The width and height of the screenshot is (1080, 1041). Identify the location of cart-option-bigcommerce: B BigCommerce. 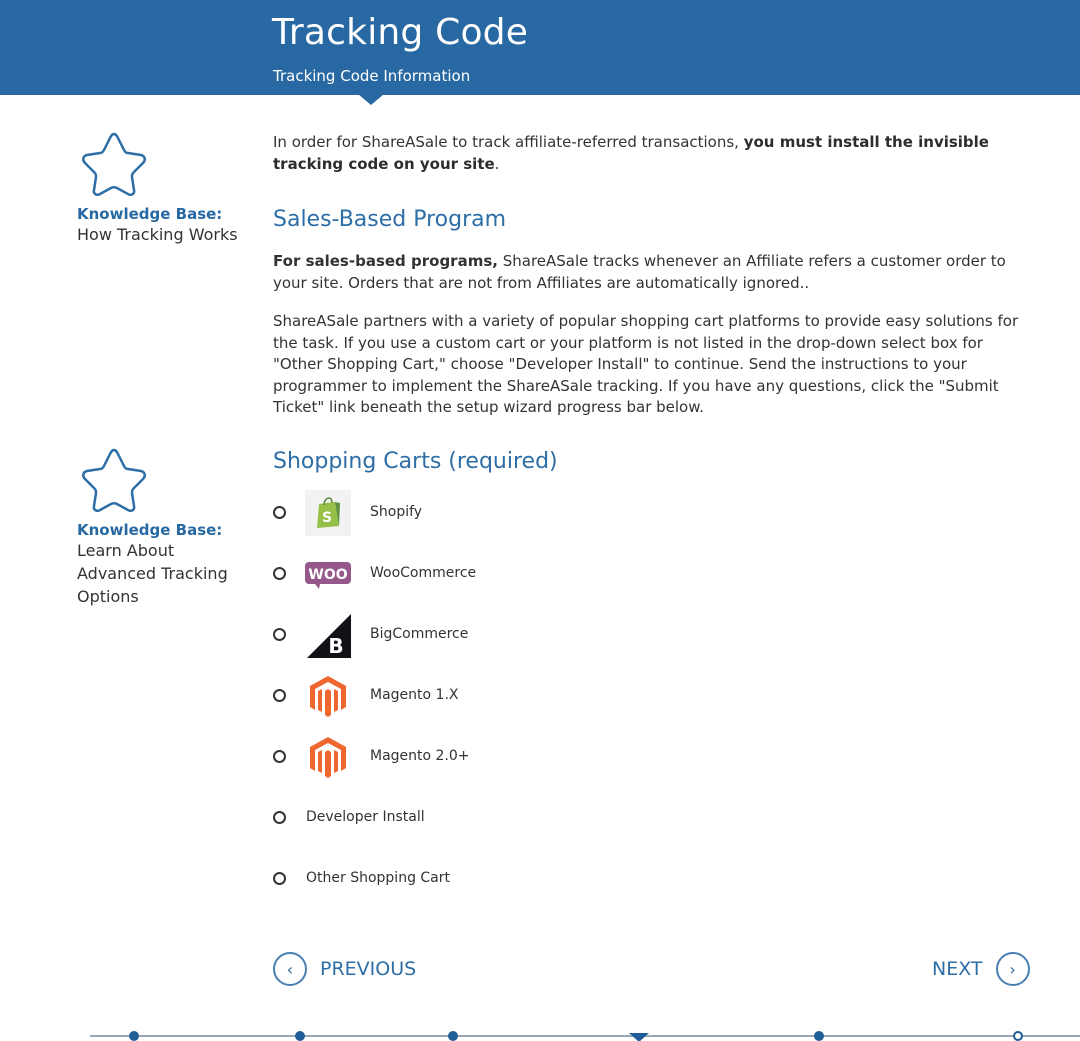
(522, 635).